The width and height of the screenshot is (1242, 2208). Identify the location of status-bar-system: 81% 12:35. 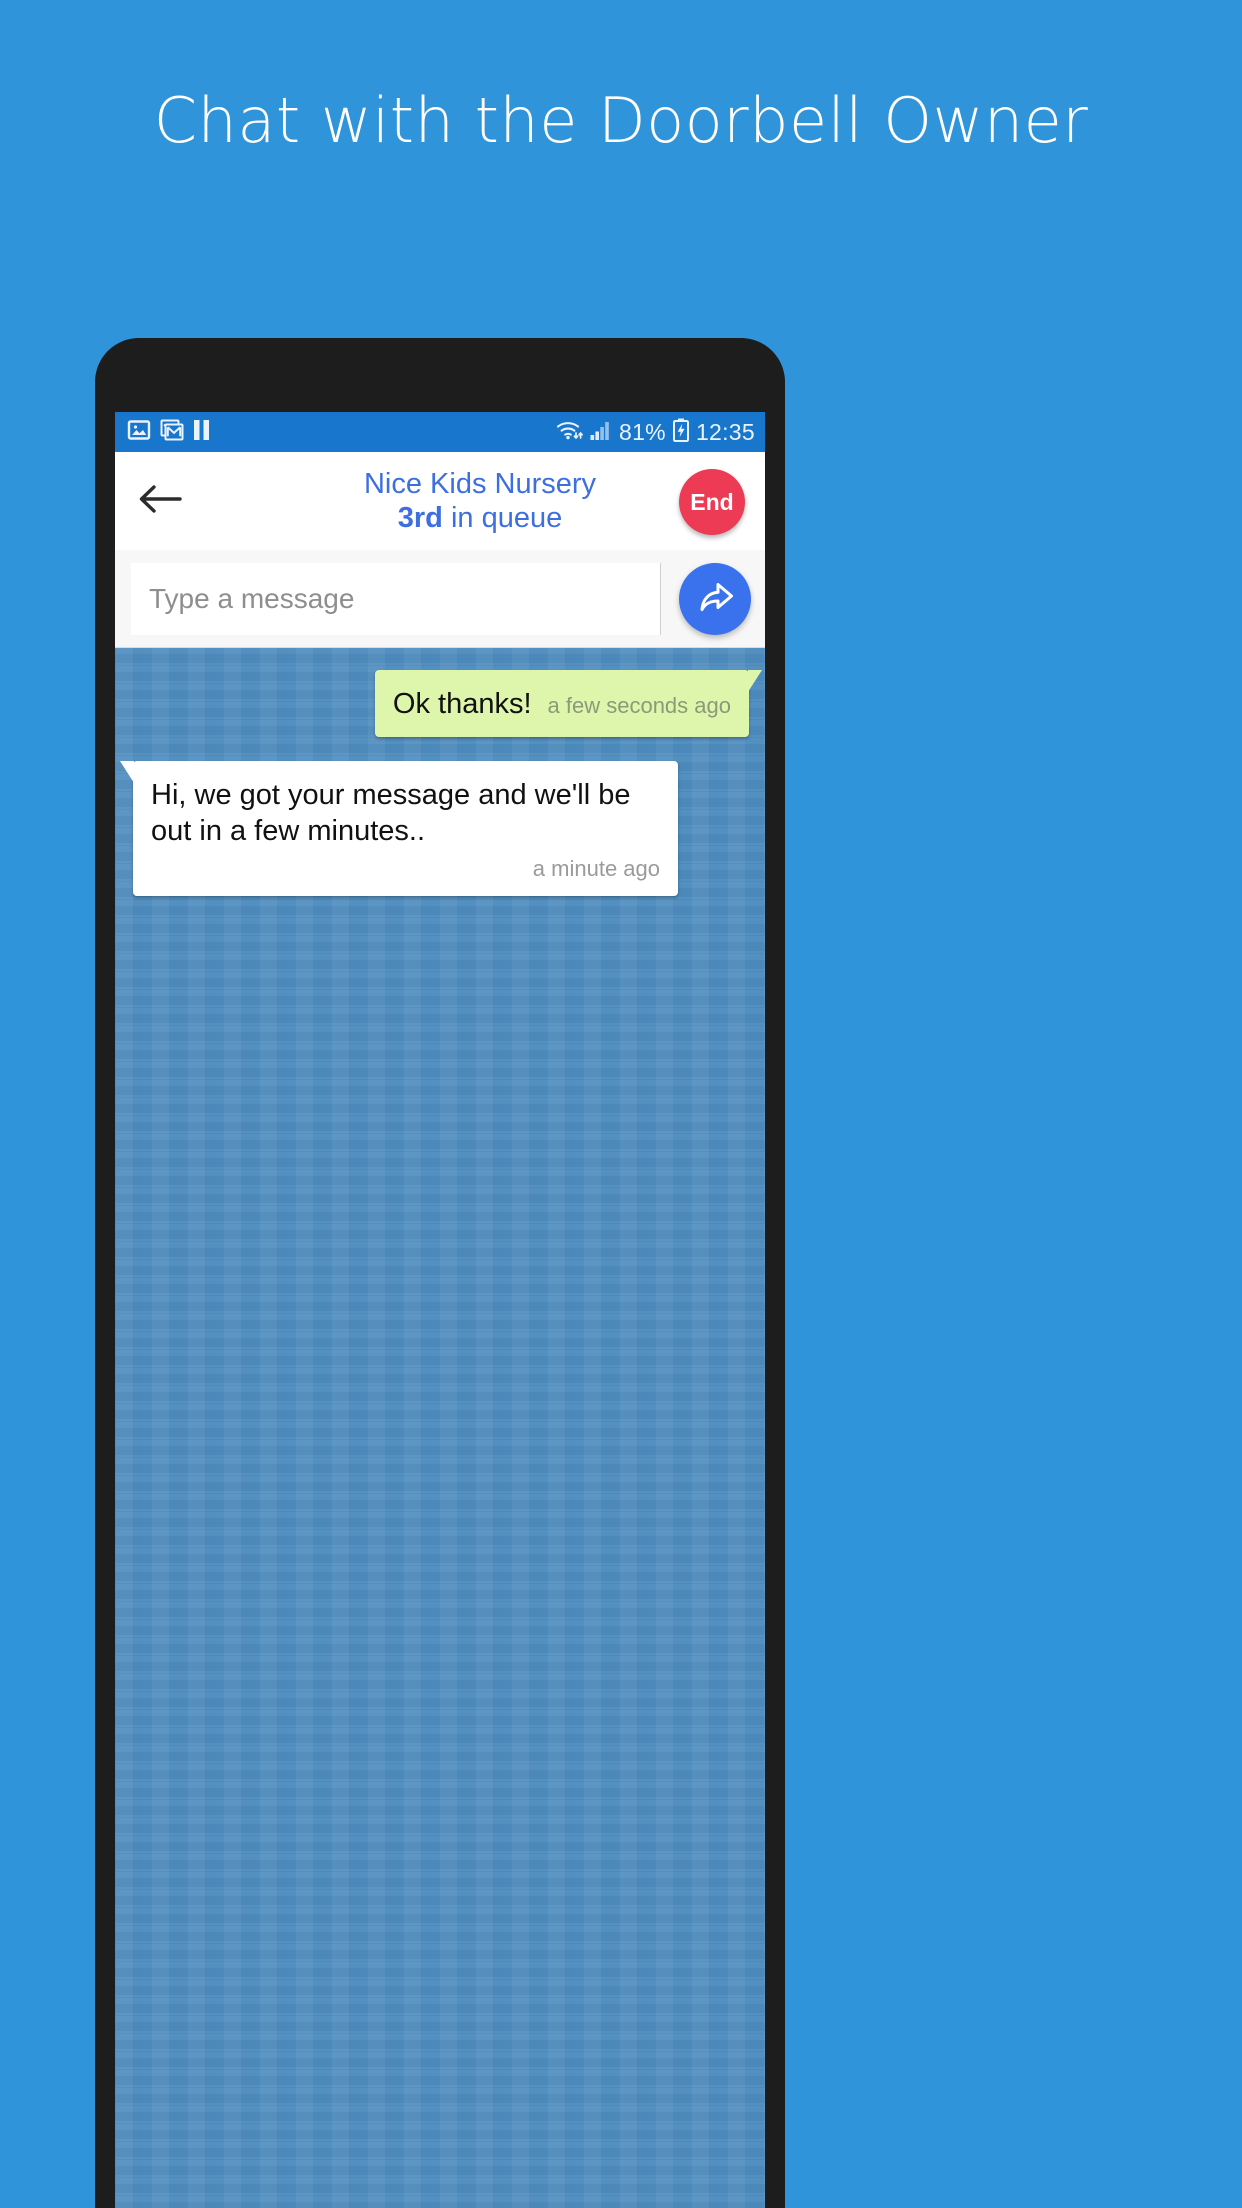
(655, 432).